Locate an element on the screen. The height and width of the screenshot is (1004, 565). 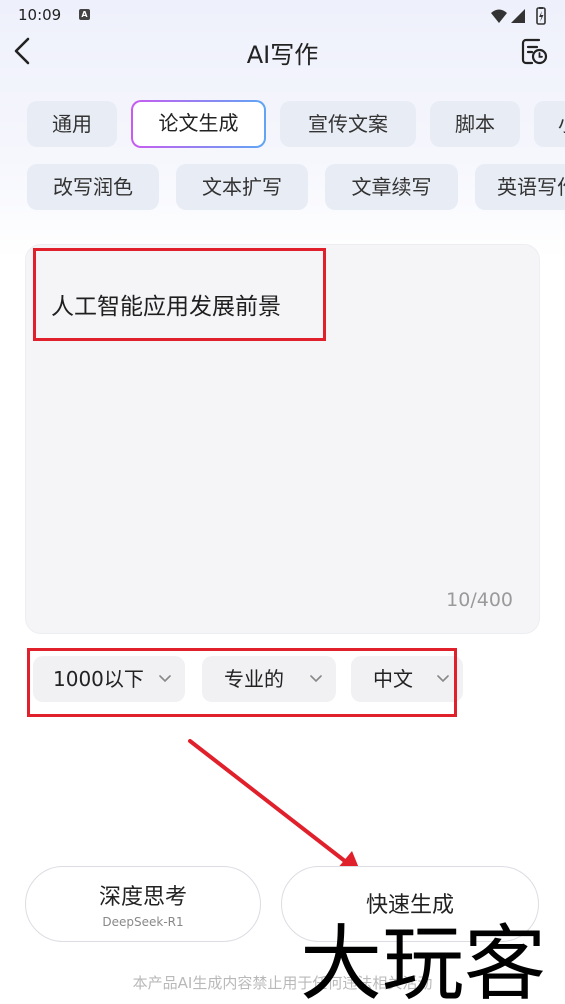
status-bar: 10:09 A is located at coordinates (282, 16).